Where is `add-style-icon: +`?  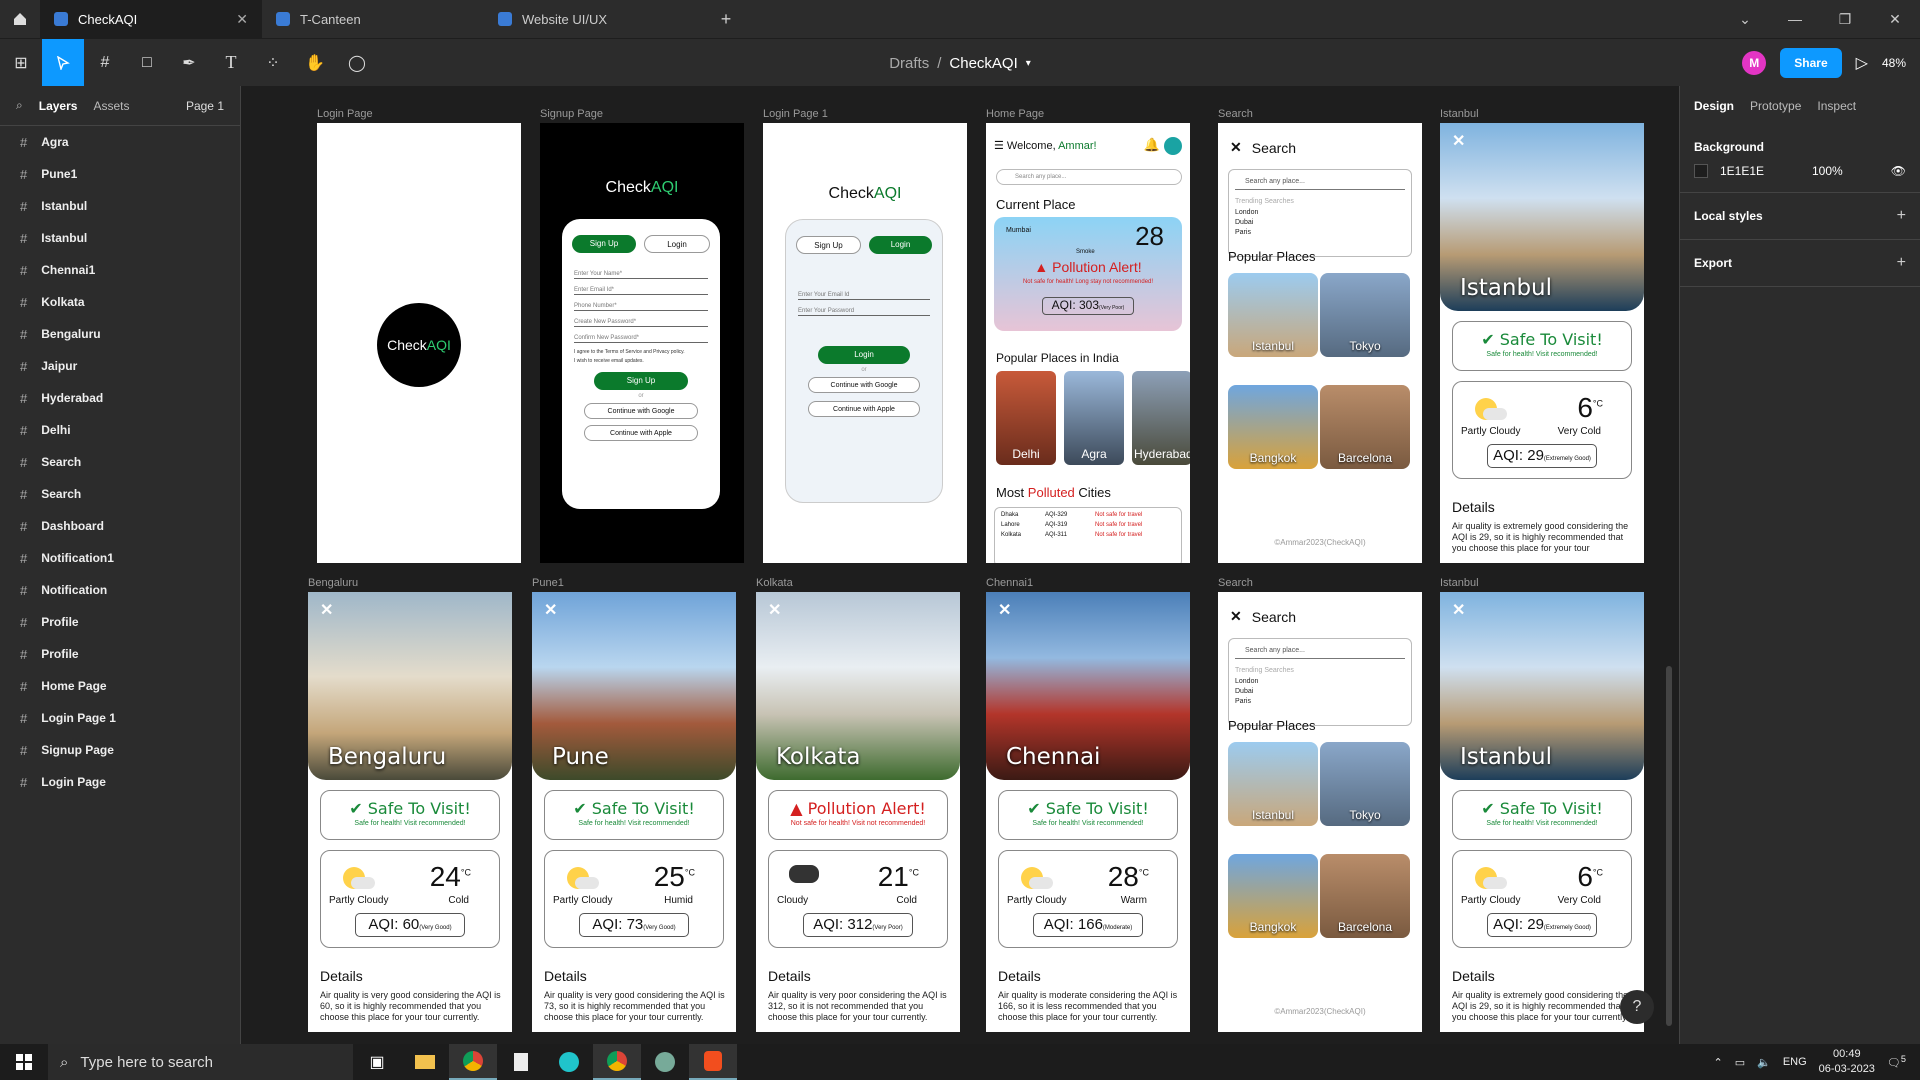
add-style-icon: + is located at coordinates (1901, 216).